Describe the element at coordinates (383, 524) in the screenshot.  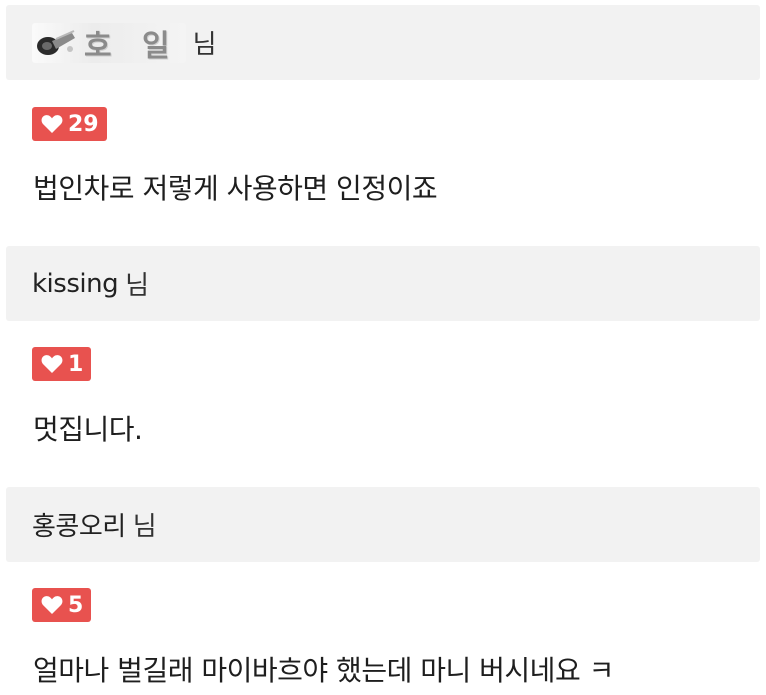
I see `comment-author-bar: 홍콩오리 님` at that location.